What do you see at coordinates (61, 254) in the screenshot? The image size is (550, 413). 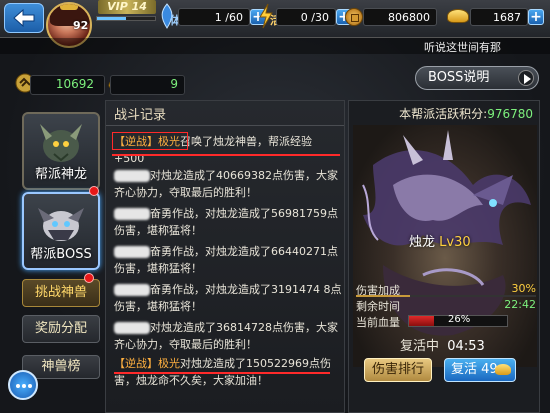 I see `sidebar-card-label: 帮派BOSS` at bounding box center [61, 254].